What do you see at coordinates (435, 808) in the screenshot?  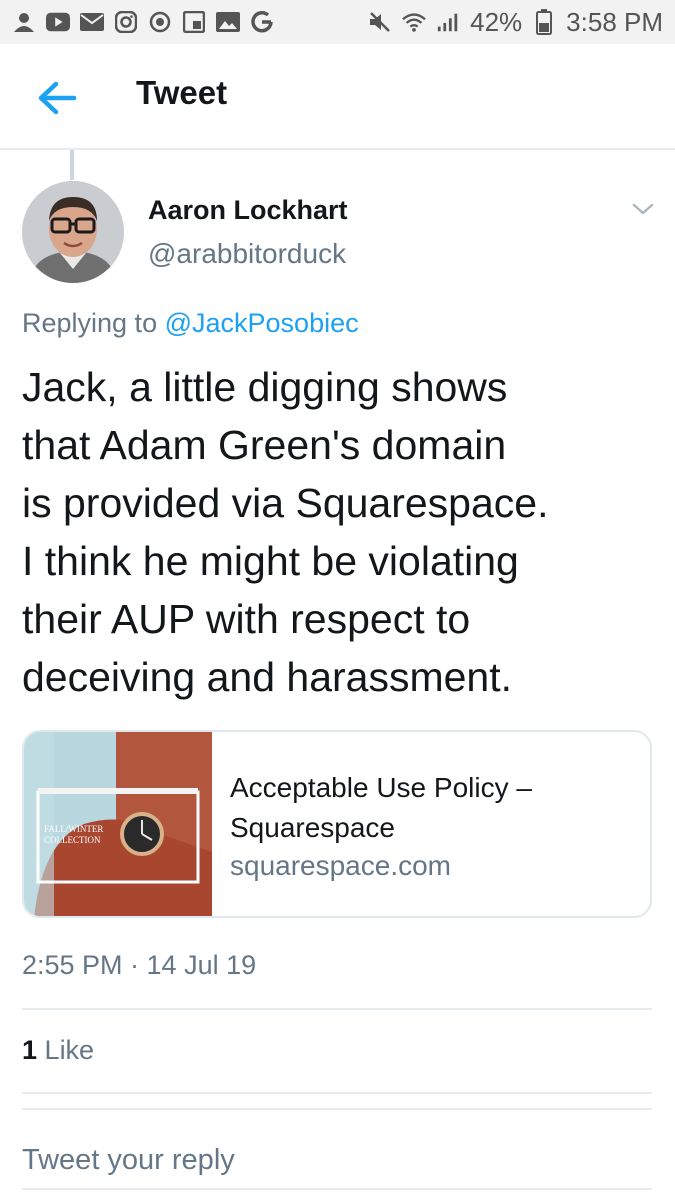 I see `card-title: Acceptable Use Policy – Squarespace` at bounding box center [435, 808].